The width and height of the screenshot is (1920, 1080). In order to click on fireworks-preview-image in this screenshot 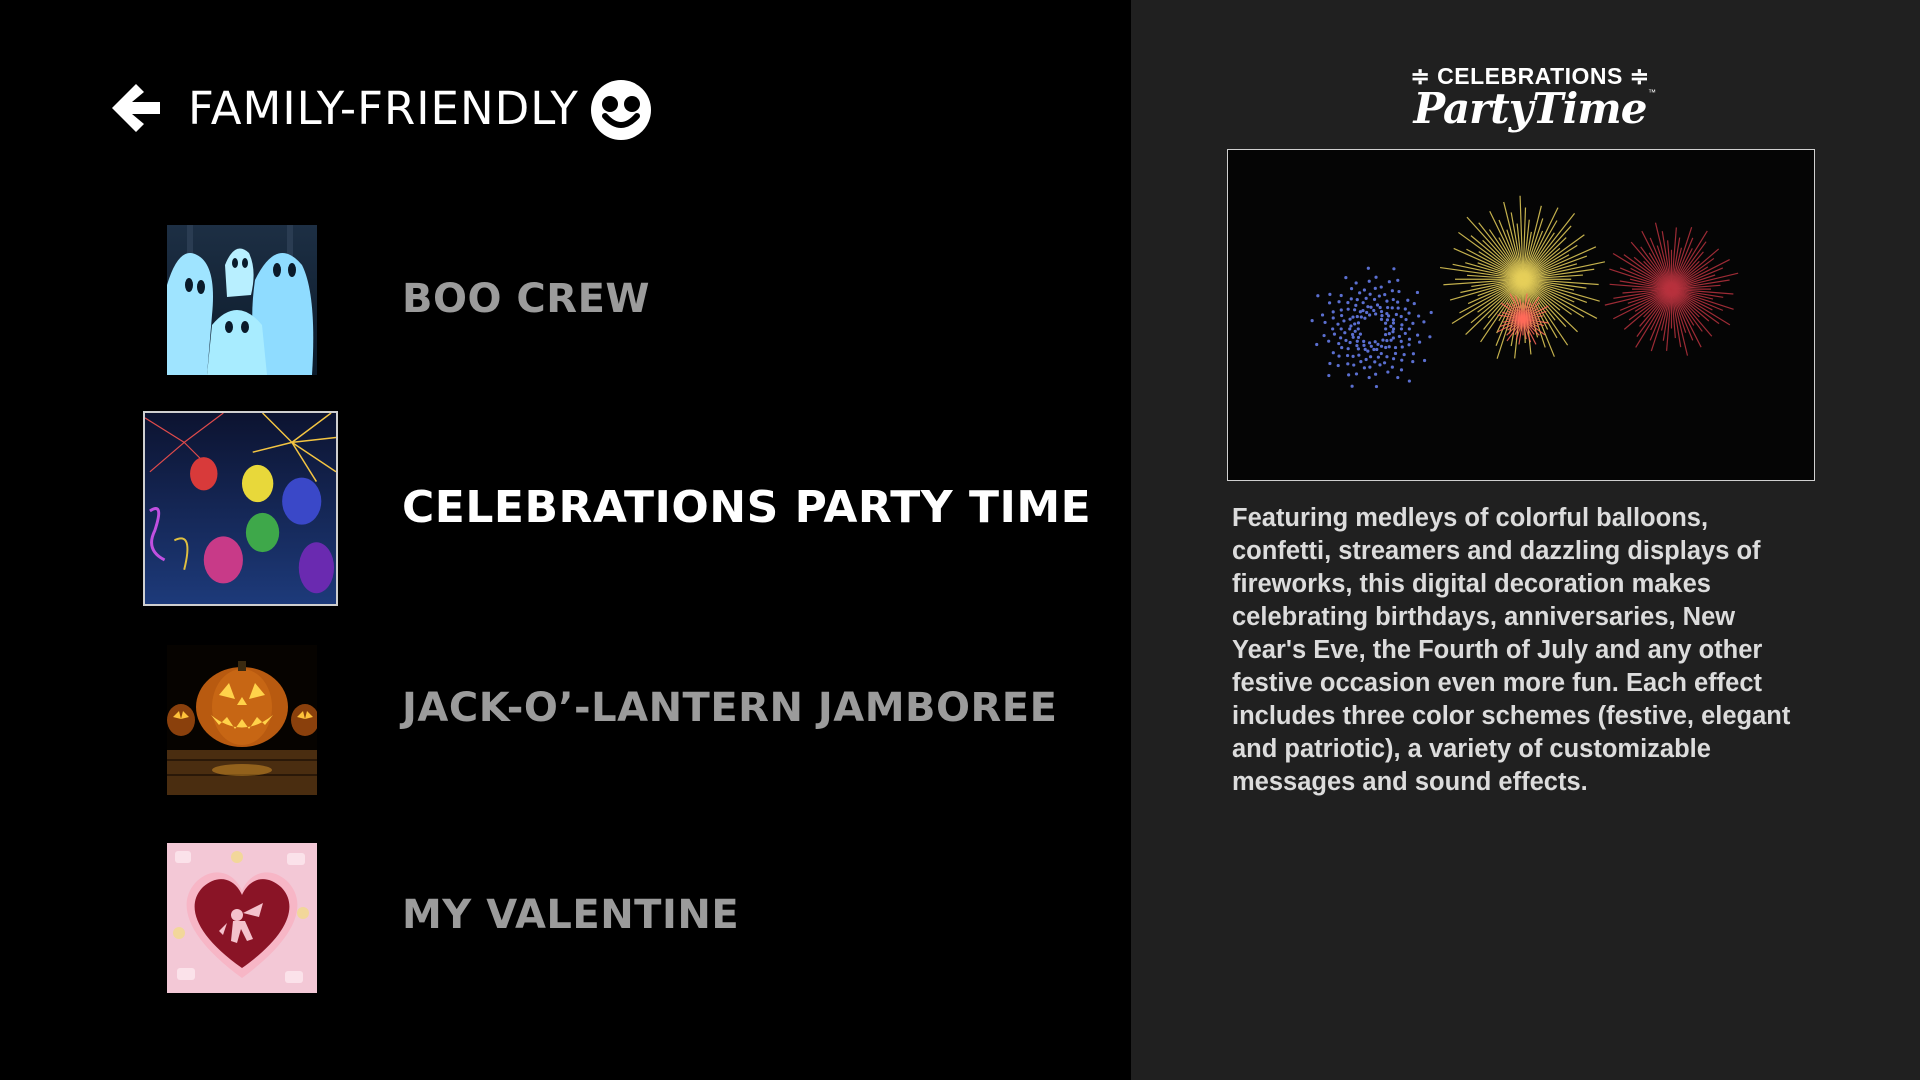, I will do `click(1521, 315)`.